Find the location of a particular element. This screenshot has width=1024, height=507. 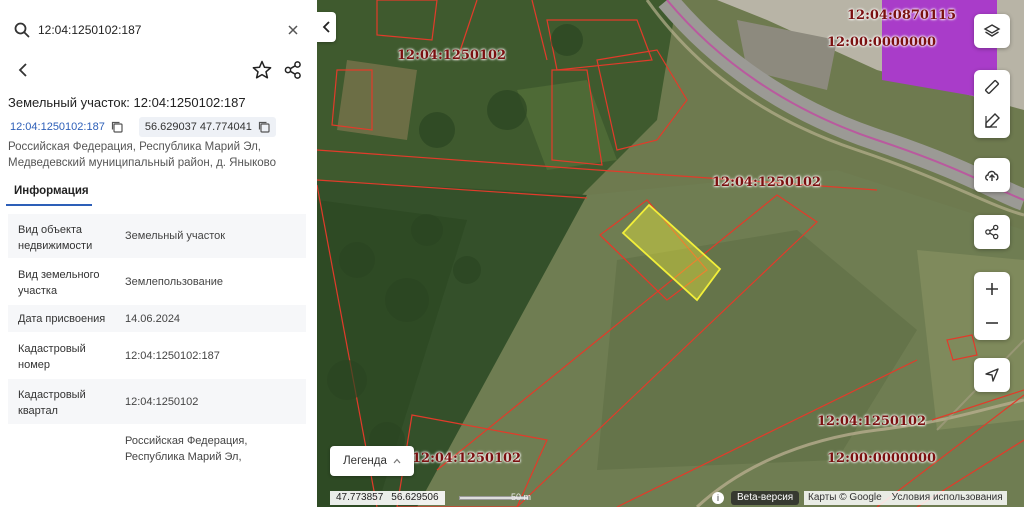

ruler-icon is located at coordinates (992, 87).